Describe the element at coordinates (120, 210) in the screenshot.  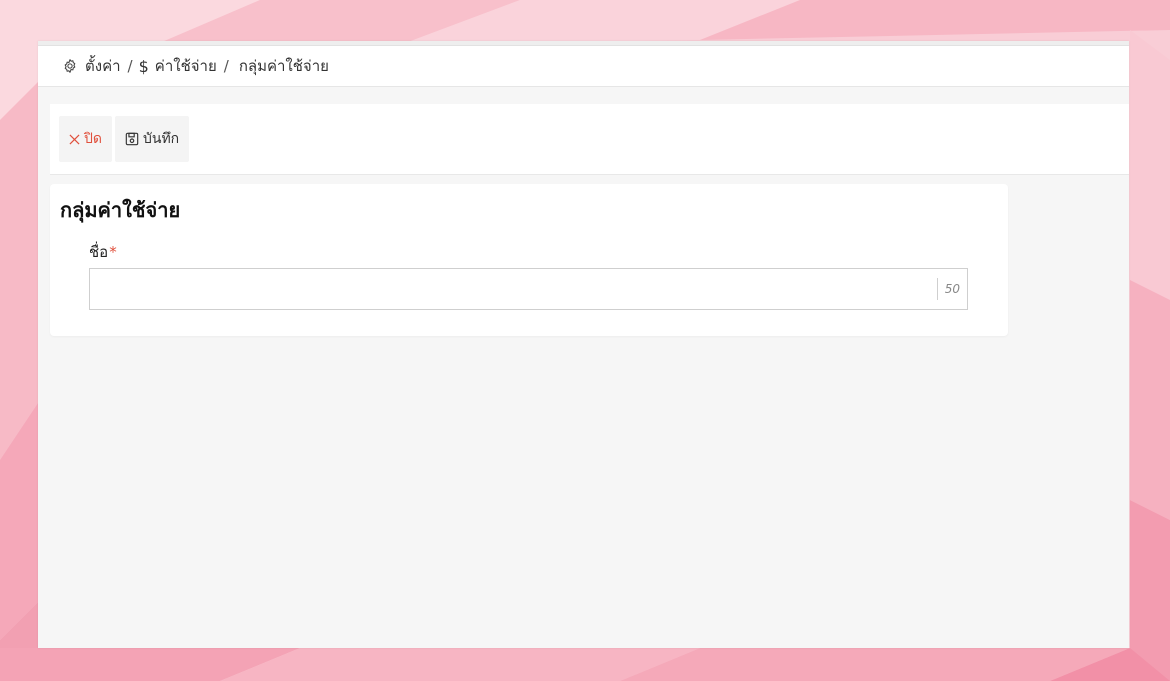
I see `form-title: กลุ่มค่าใช้จ่าย` at that location.